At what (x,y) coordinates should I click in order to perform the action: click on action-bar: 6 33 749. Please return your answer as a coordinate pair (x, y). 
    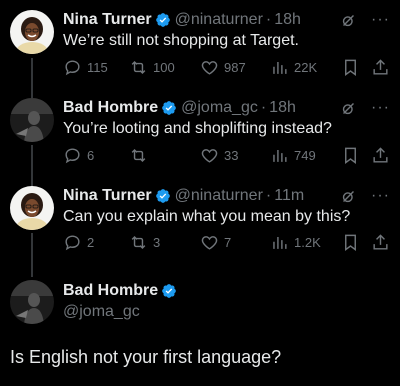
    Looking at the image, I should click on (227, 155).